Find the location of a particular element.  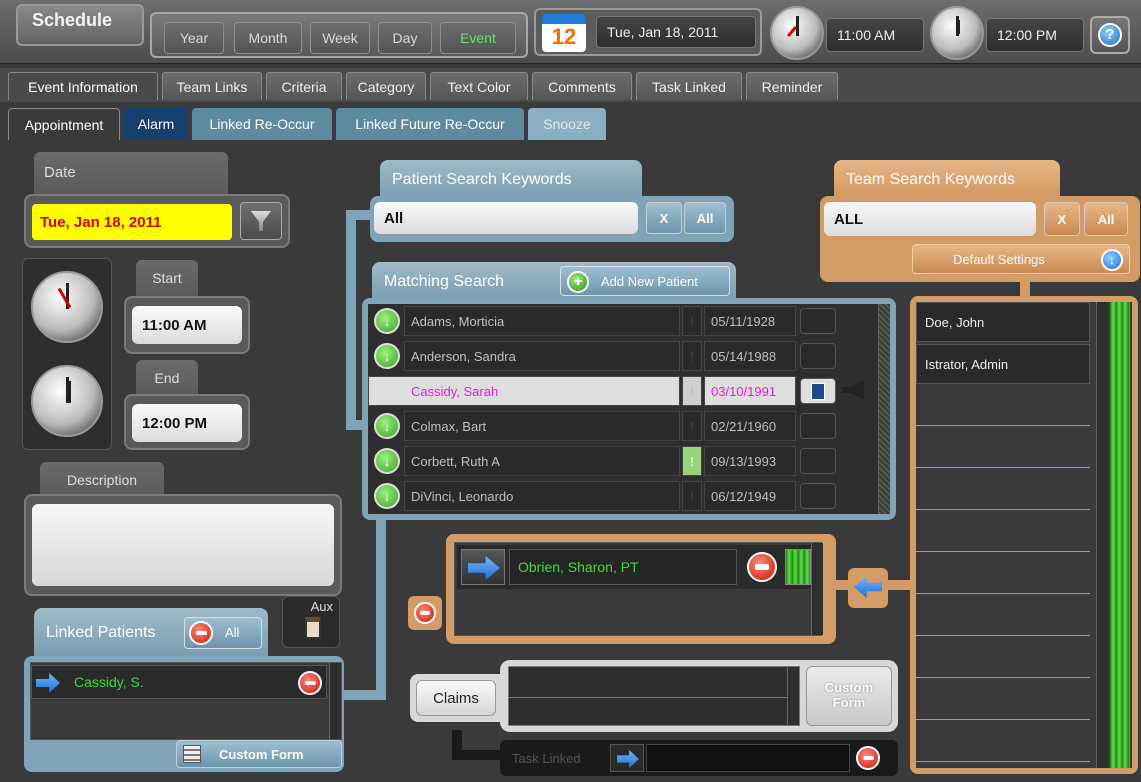

subtab-linked-re-occur: Linked Re-Occur is located at coordinates (262, 124).